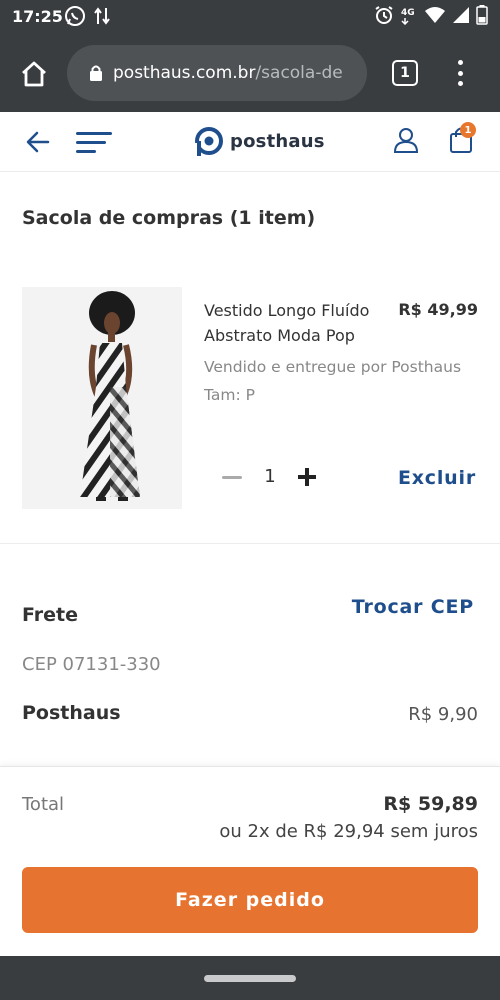  I want to click on lock-icon, so click(96, 73).